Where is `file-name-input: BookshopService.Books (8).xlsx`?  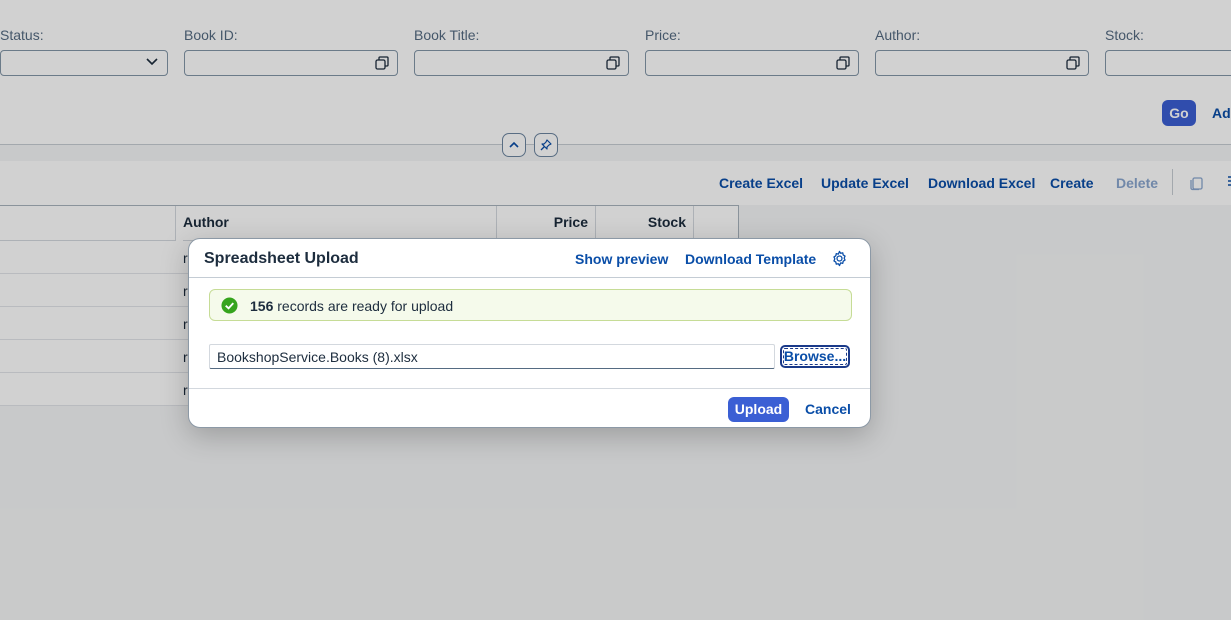 file-name-input: BookshopService.Books (8).xlsx is located at coordinates (492, 356).